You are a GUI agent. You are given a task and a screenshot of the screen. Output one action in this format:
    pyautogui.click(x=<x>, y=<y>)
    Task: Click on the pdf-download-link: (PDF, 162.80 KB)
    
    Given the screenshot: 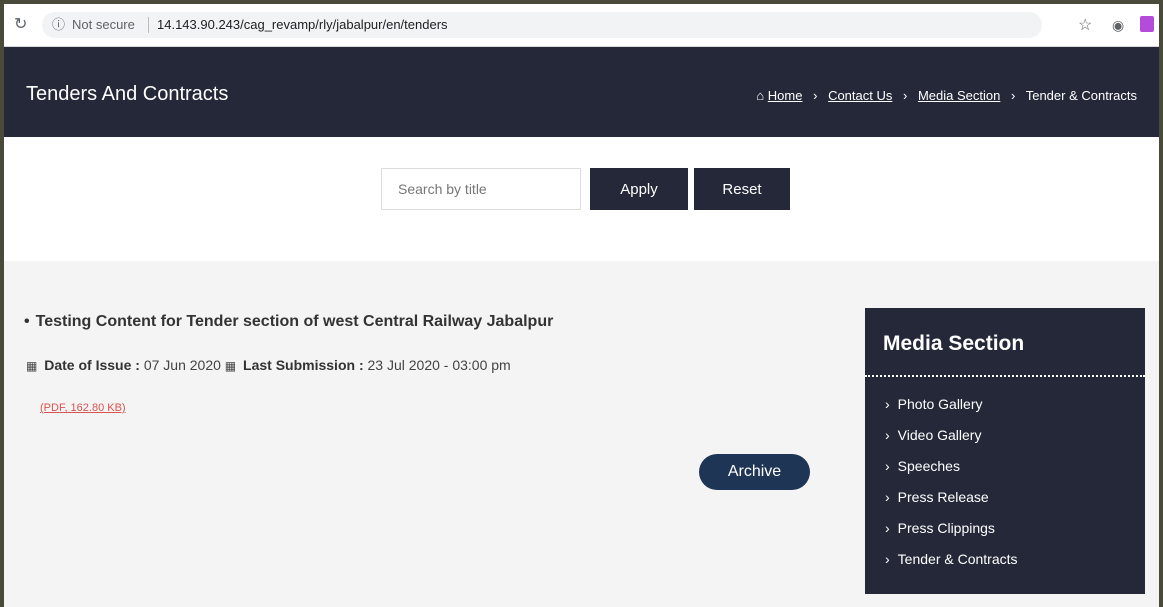 What is the action you would take?
    pyautogui.click(x=83, y=408)
    